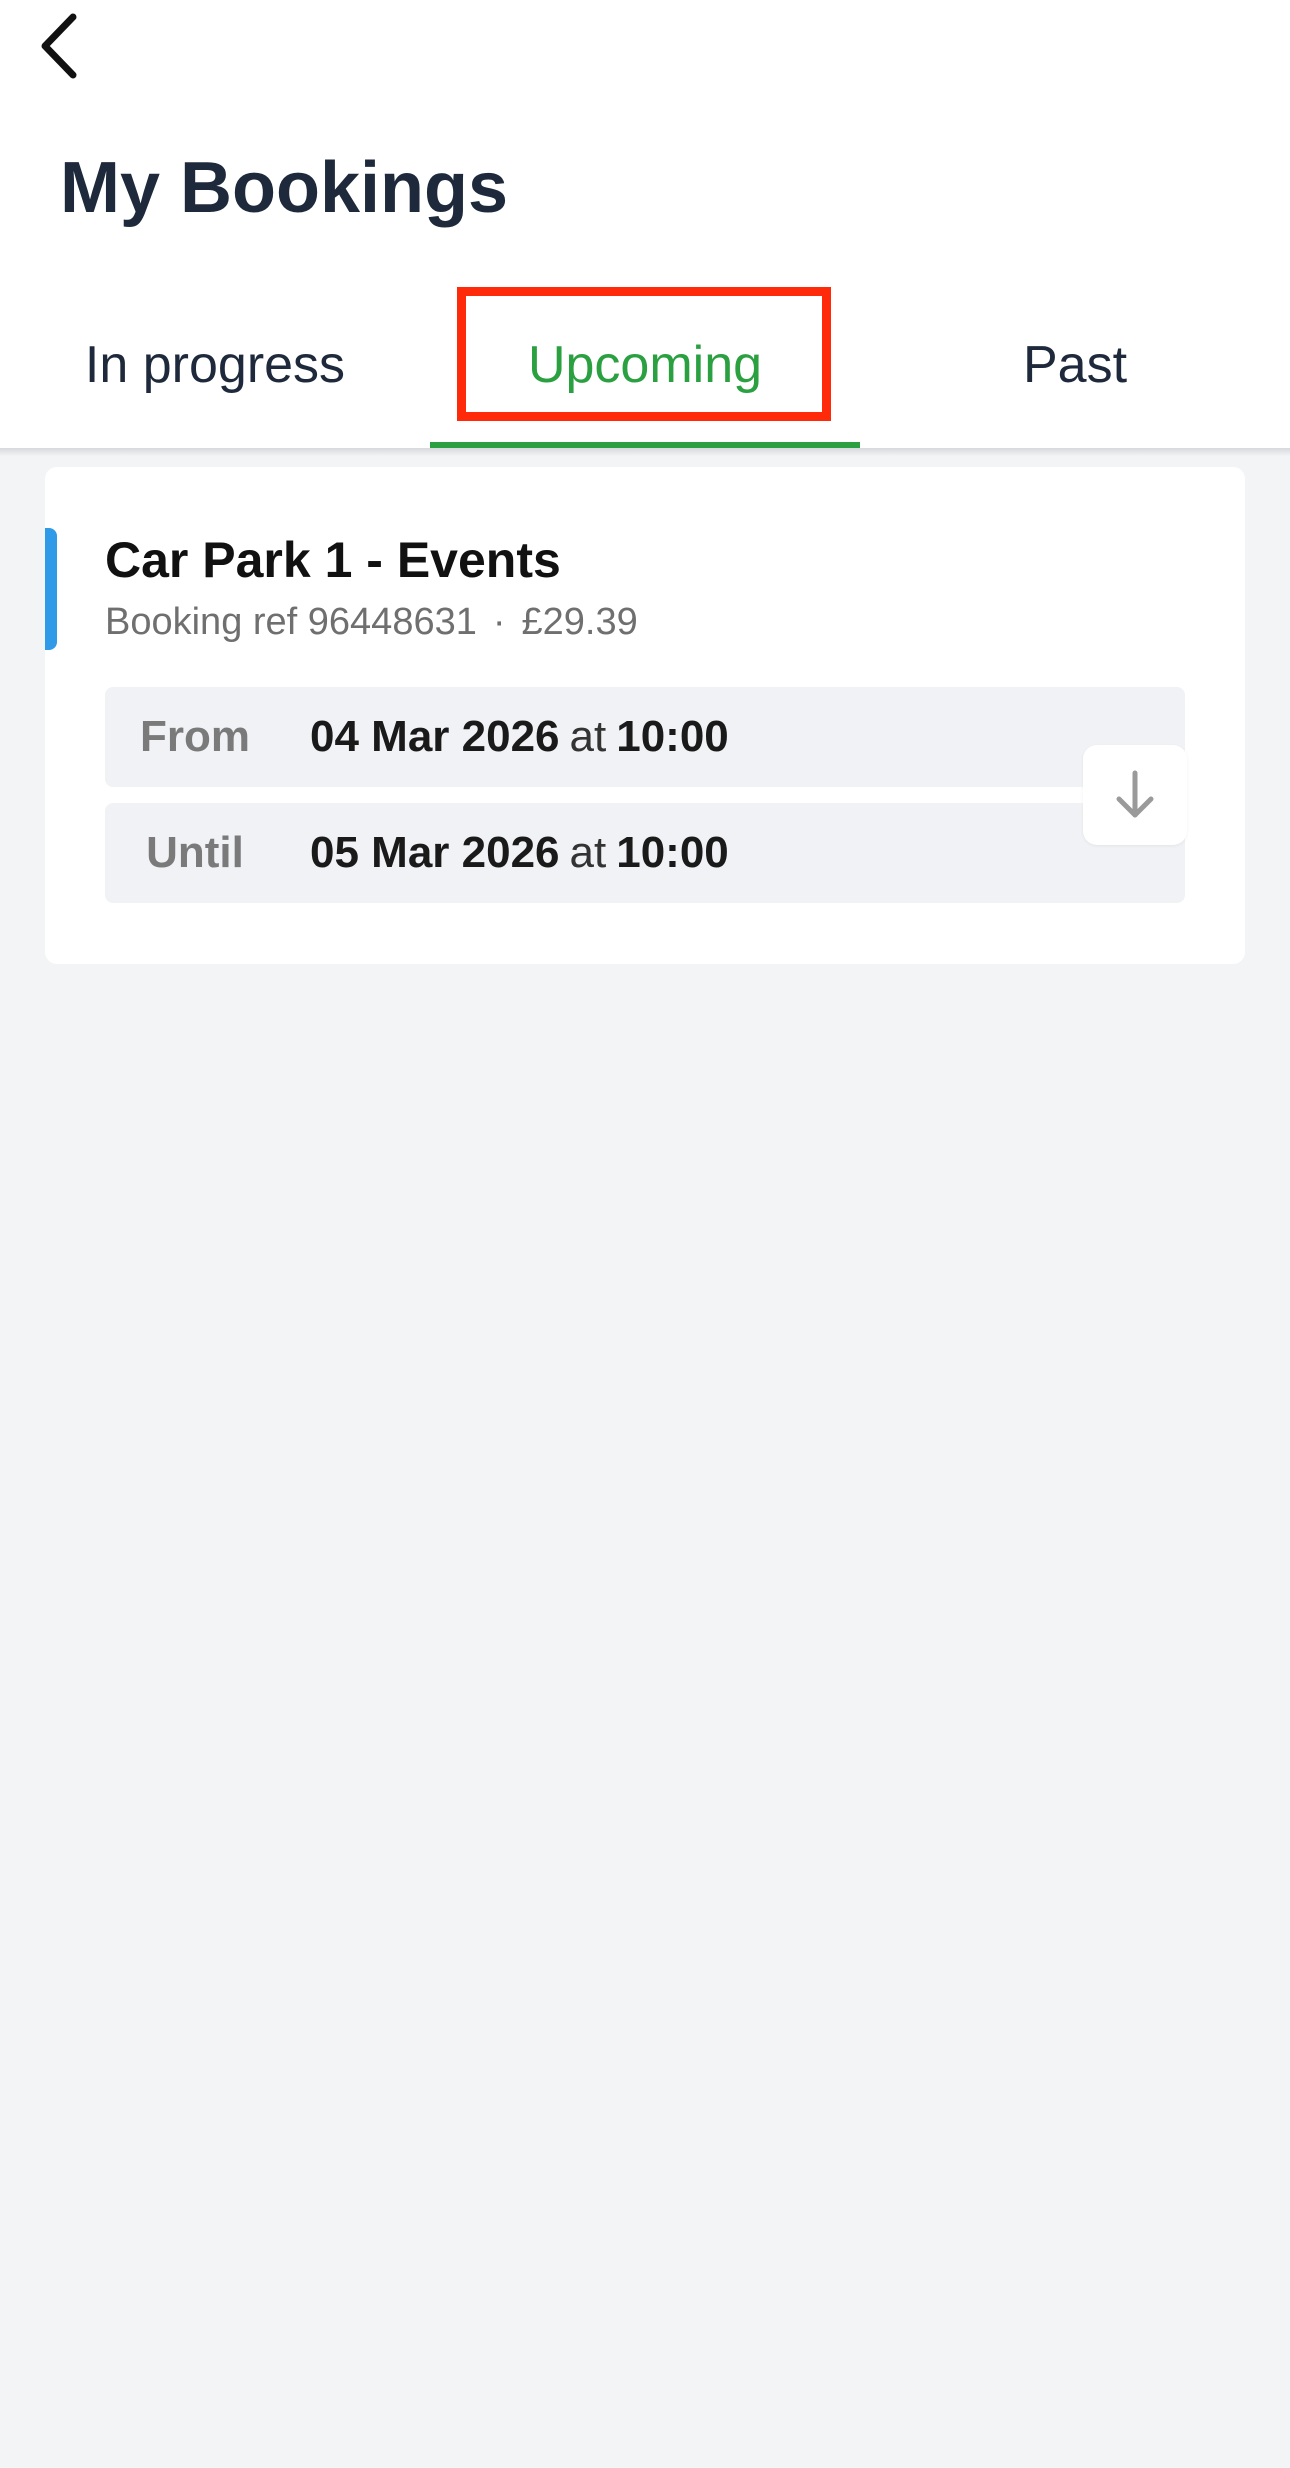 The height and width of the screenshot is (2468, 1290). I want to click on from-at: at, so click(588, 736).